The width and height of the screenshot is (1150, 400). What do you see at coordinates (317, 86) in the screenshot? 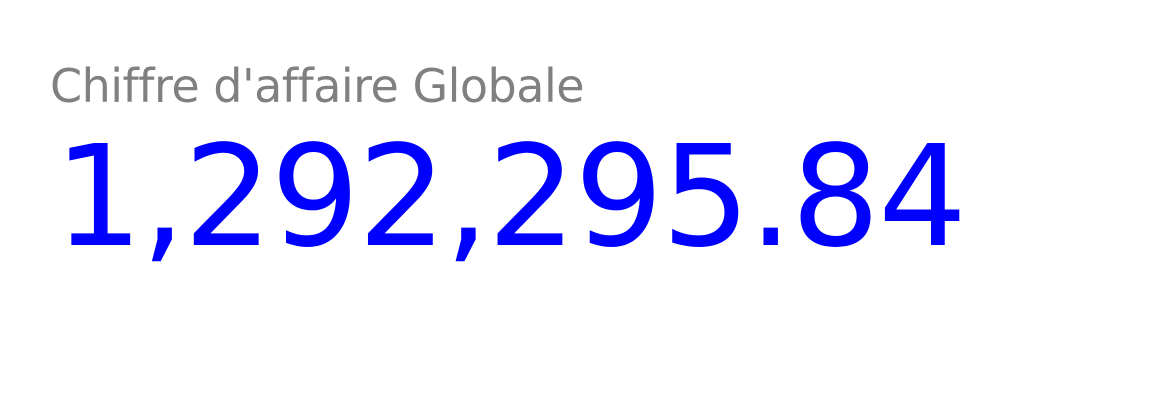
I see `kpi-title: Chiffre d'affaire Globale` at bounding box center [317, 86].